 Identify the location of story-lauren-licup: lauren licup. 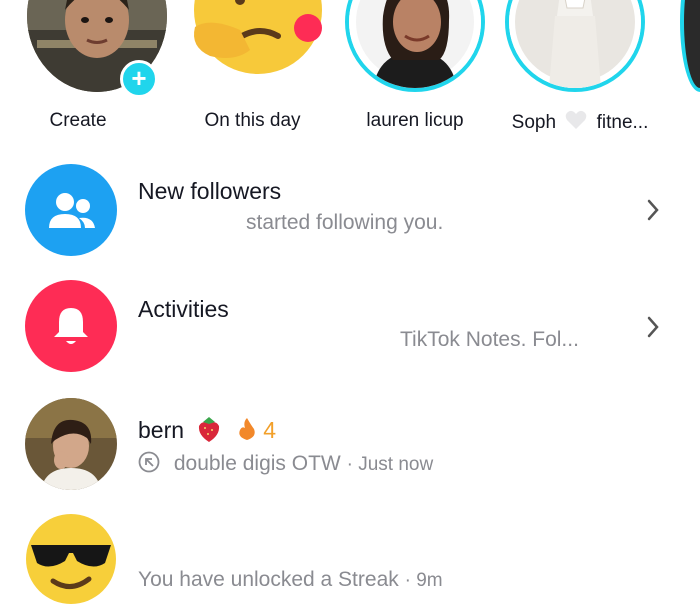
(415, 70).